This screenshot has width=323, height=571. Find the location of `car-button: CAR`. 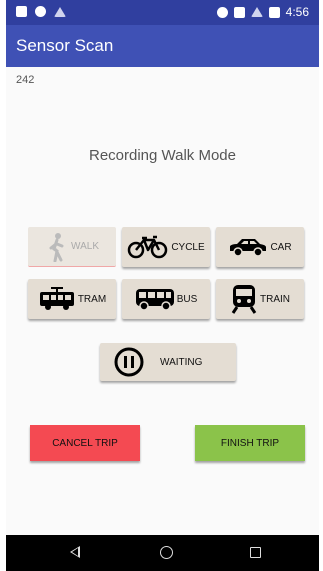

car-button: CAR is located at coordinates (260, 247).